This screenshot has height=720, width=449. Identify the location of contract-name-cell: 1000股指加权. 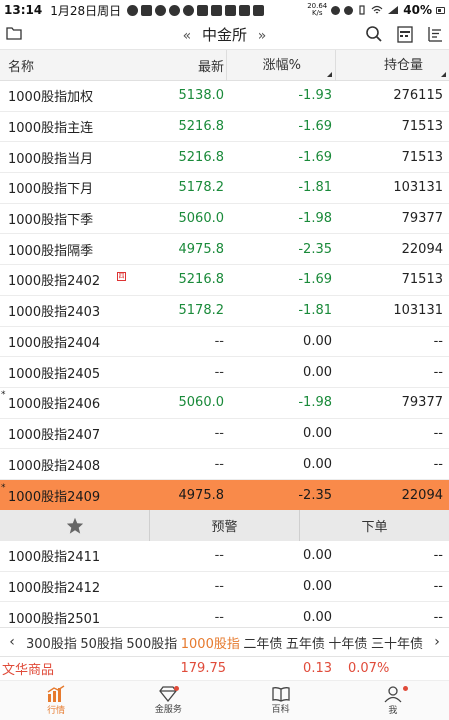
(75, 95).